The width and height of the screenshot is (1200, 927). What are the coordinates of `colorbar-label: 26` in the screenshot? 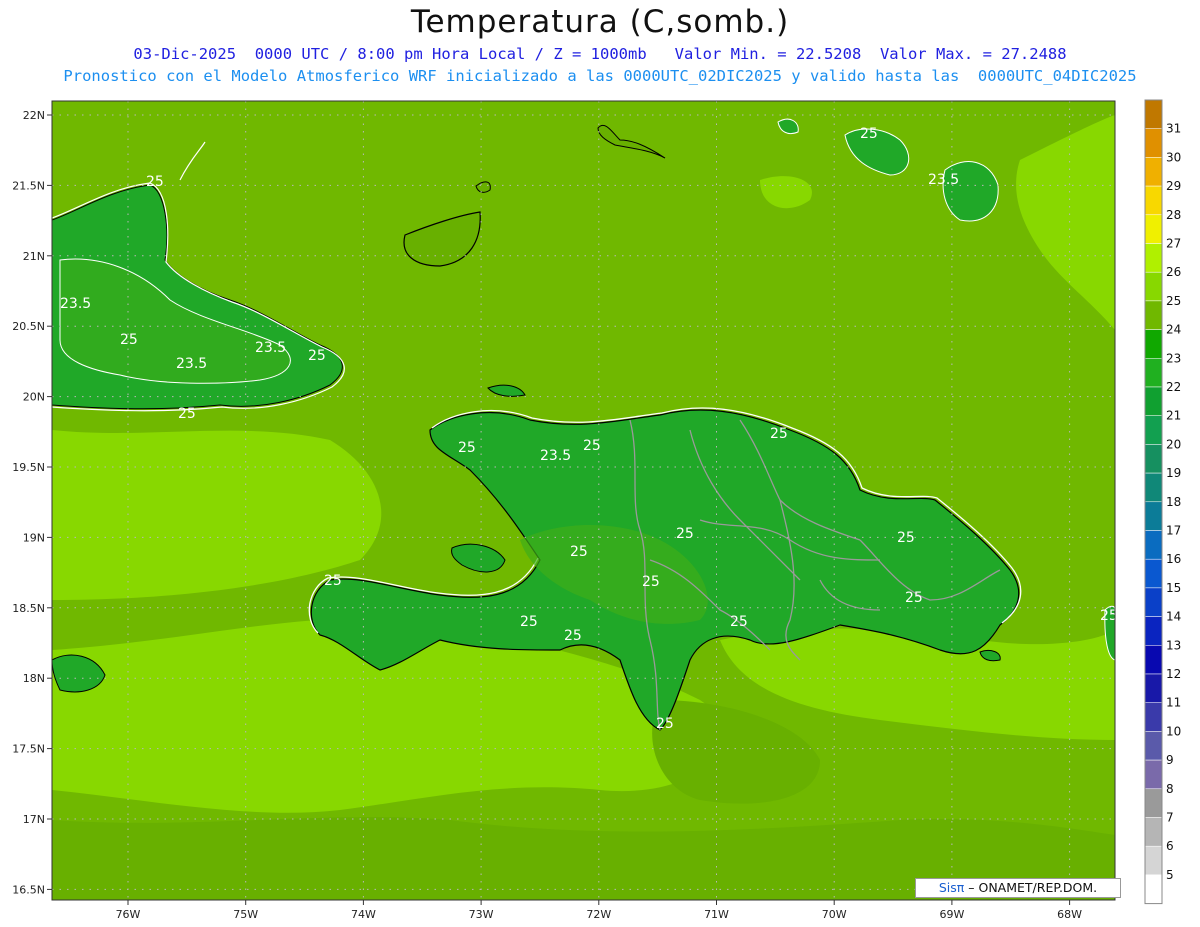 It's located at (1173, 272).